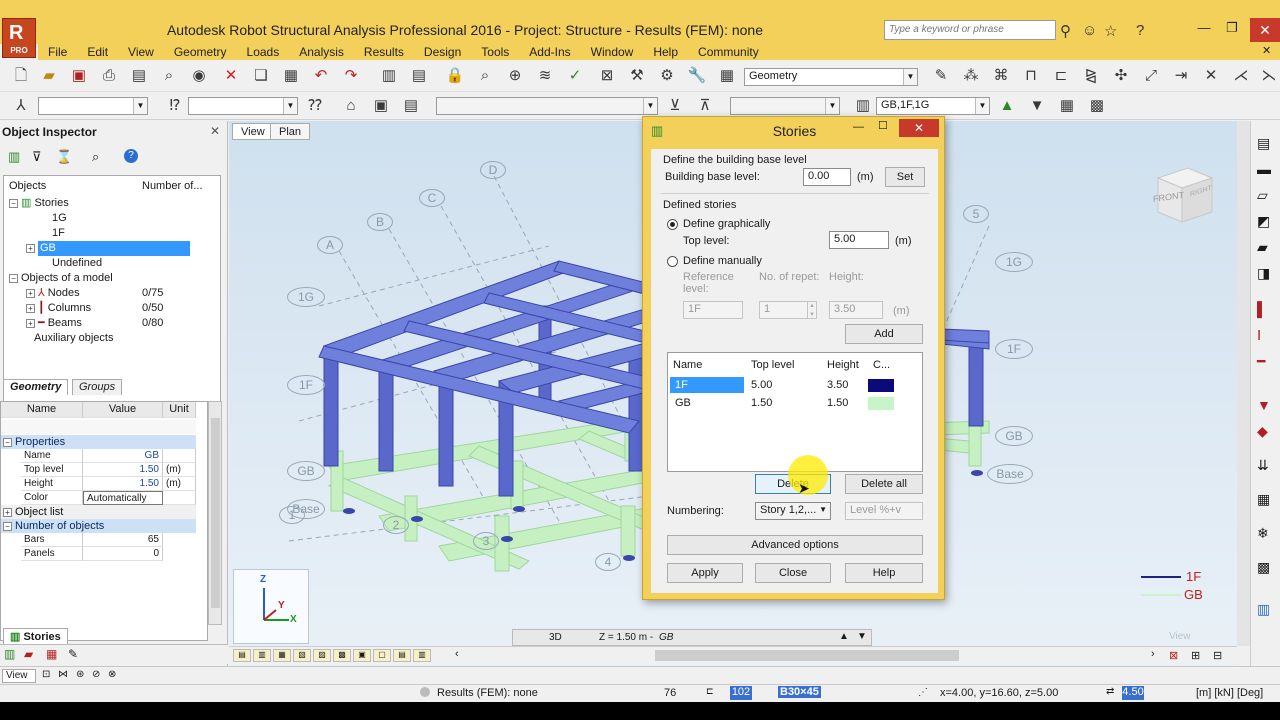 This screenshot has height=720, width=1280. Describe the element at coordinates (37, 157) in the screenshot. I see `filter-icon: ⊽` at that location.